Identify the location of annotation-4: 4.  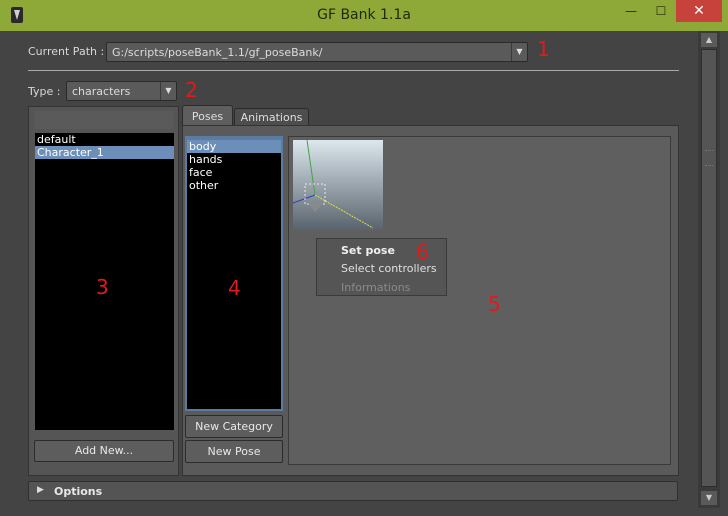
(234, 288).